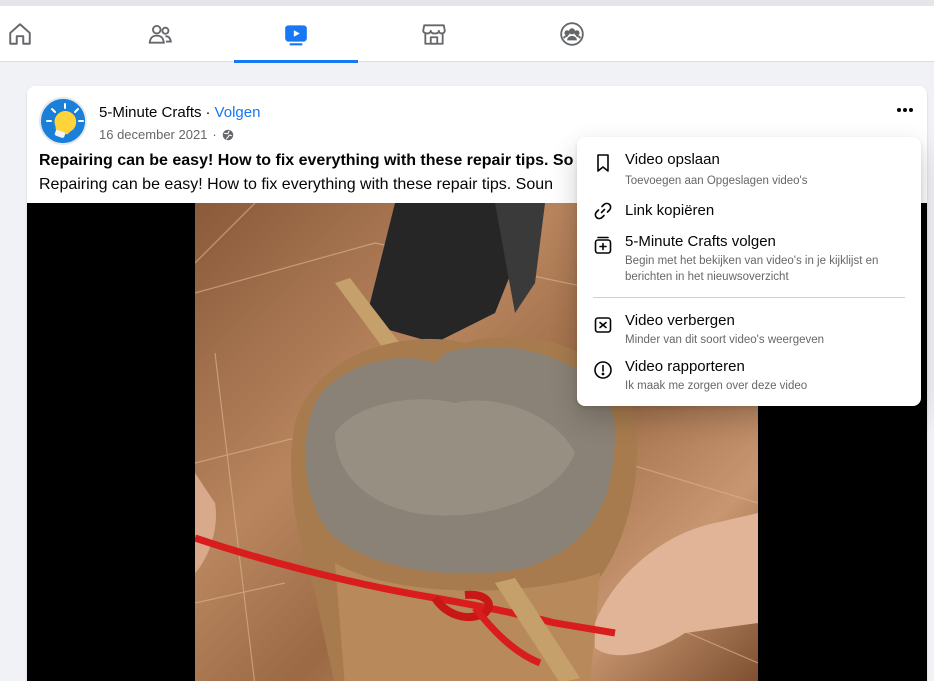  Describe the element at coordinates (603, 163) in the screenshot. I see `bookmark-icon` at that location.